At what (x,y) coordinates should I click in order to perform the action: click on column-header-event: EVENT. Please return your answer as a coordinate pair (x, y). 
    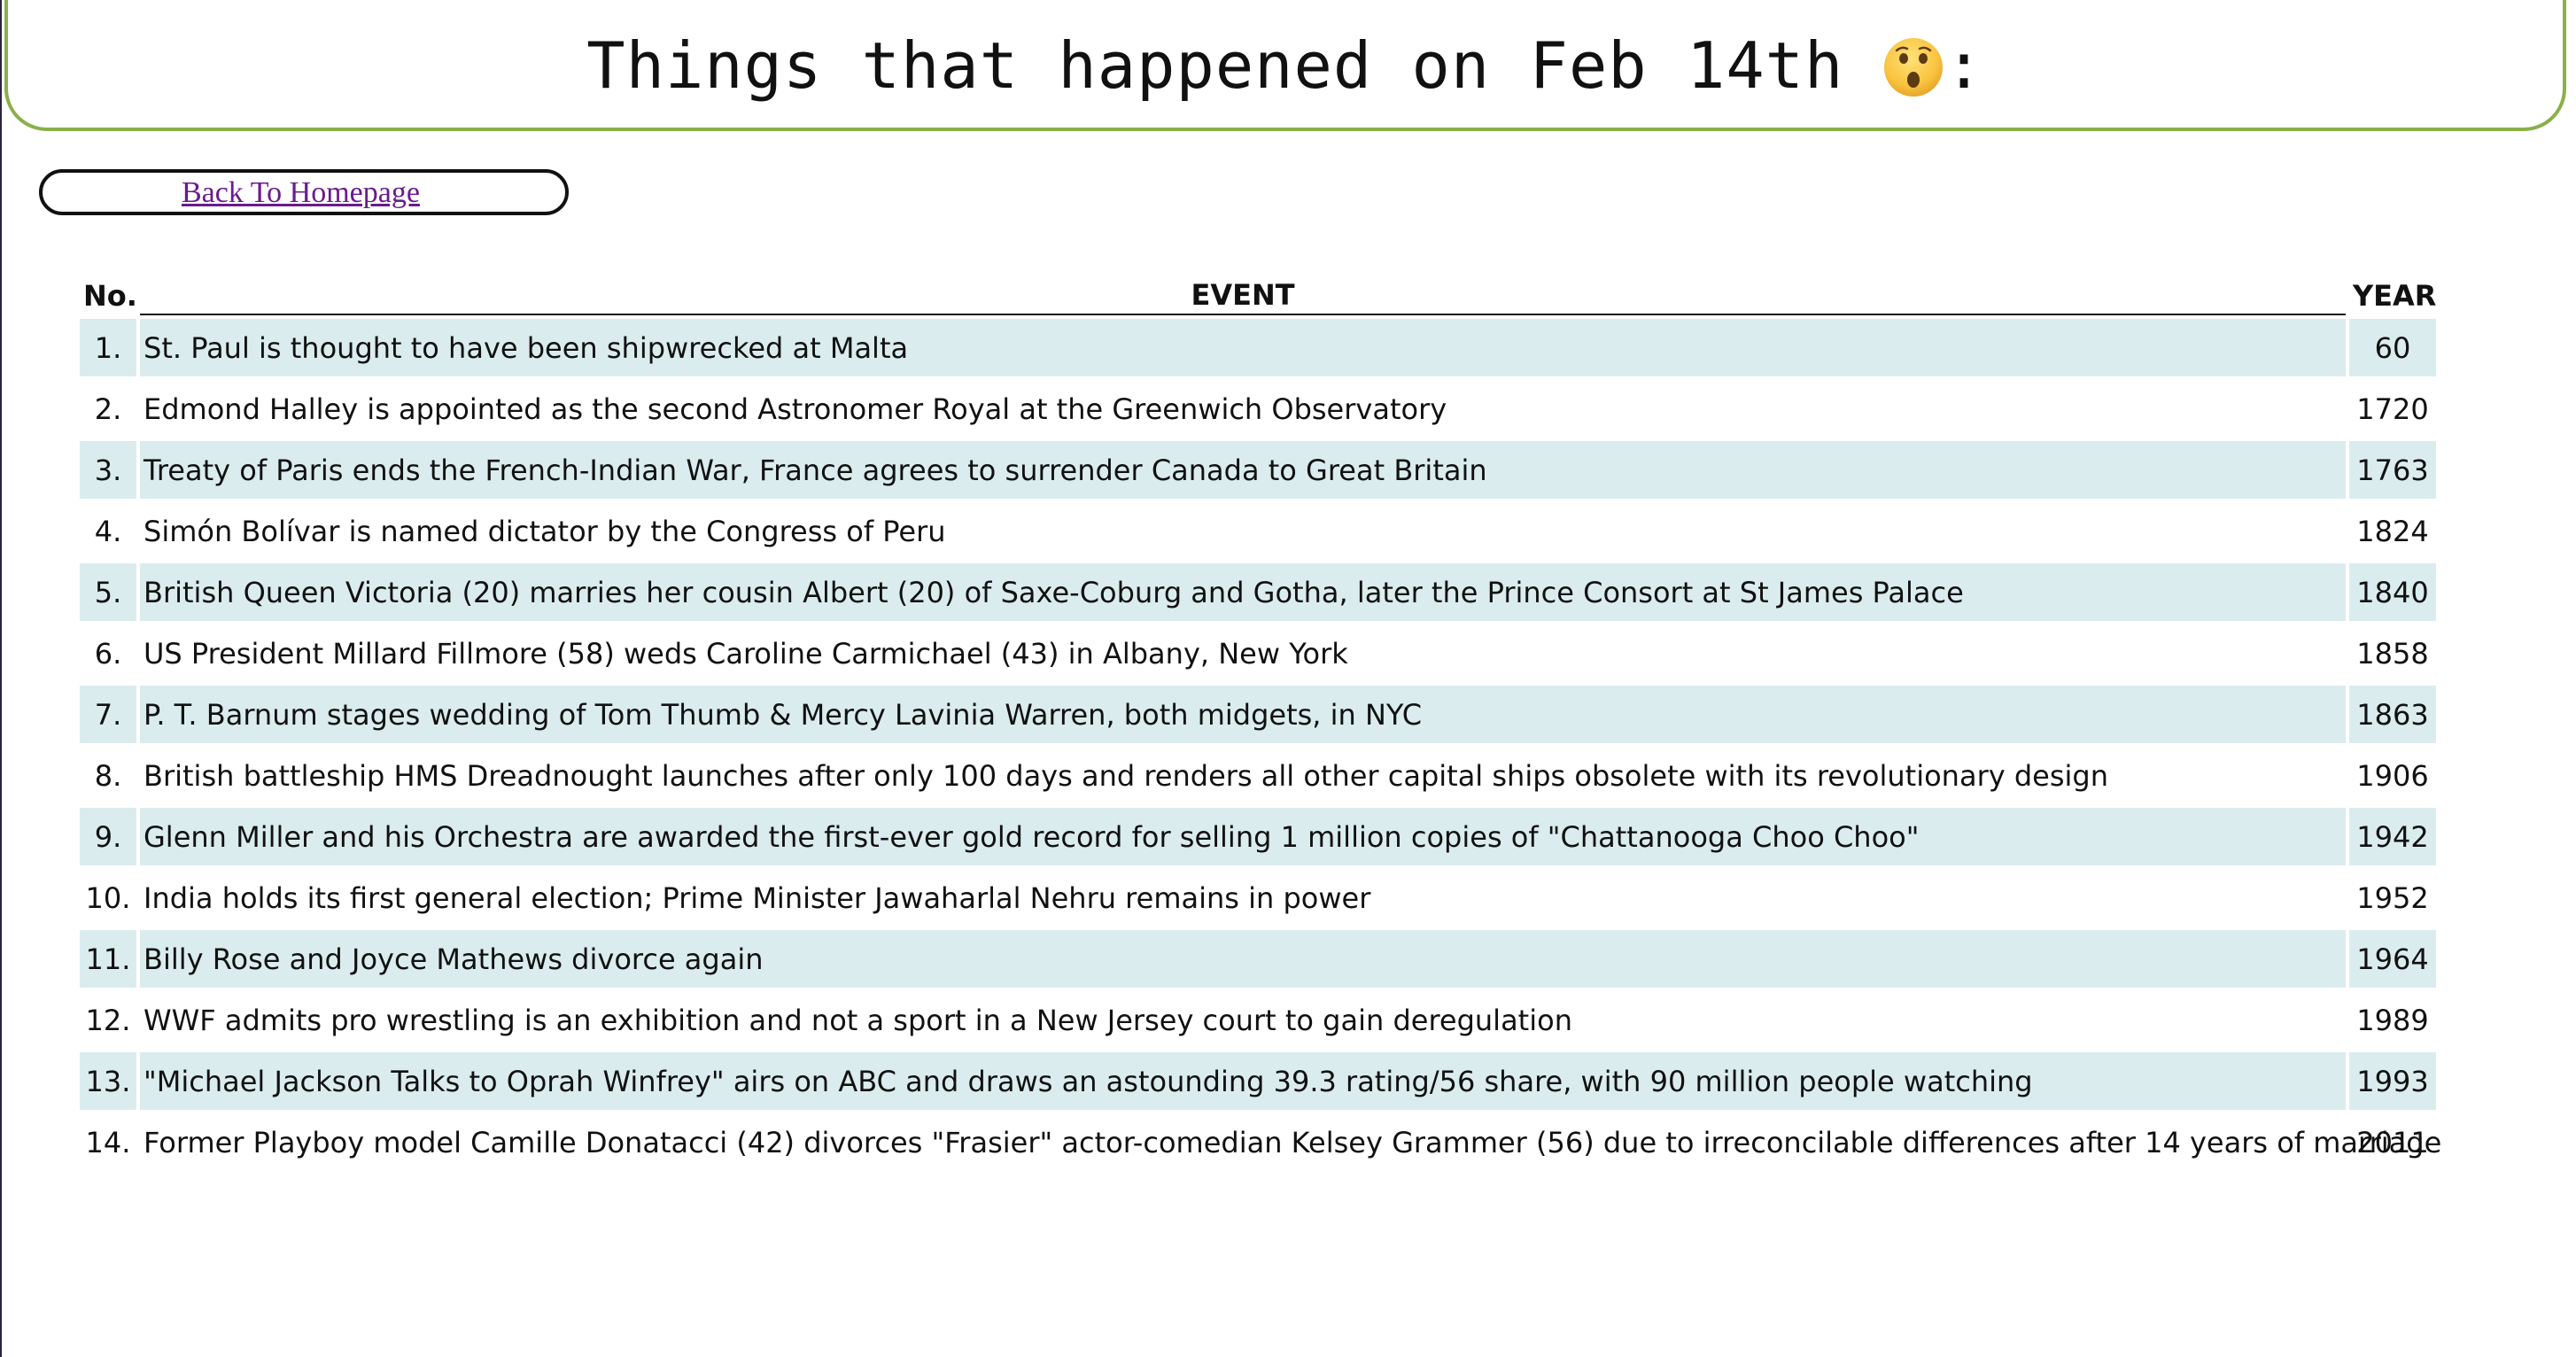
    Looking at the image, I should click on (1243, 295).